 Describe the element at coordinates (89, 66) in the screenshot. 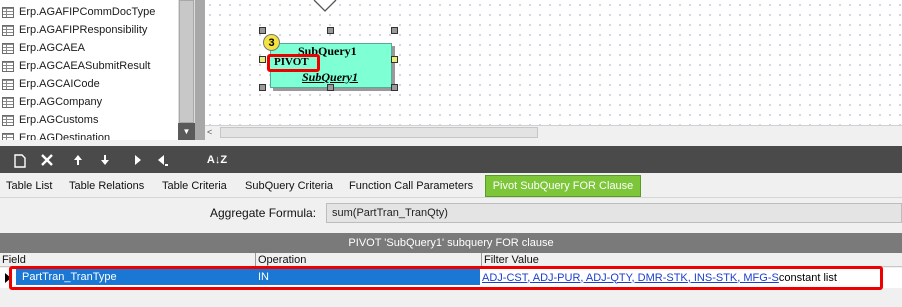

I see `table-list-item: Erp.AGCAEASubmitResult` at that location.